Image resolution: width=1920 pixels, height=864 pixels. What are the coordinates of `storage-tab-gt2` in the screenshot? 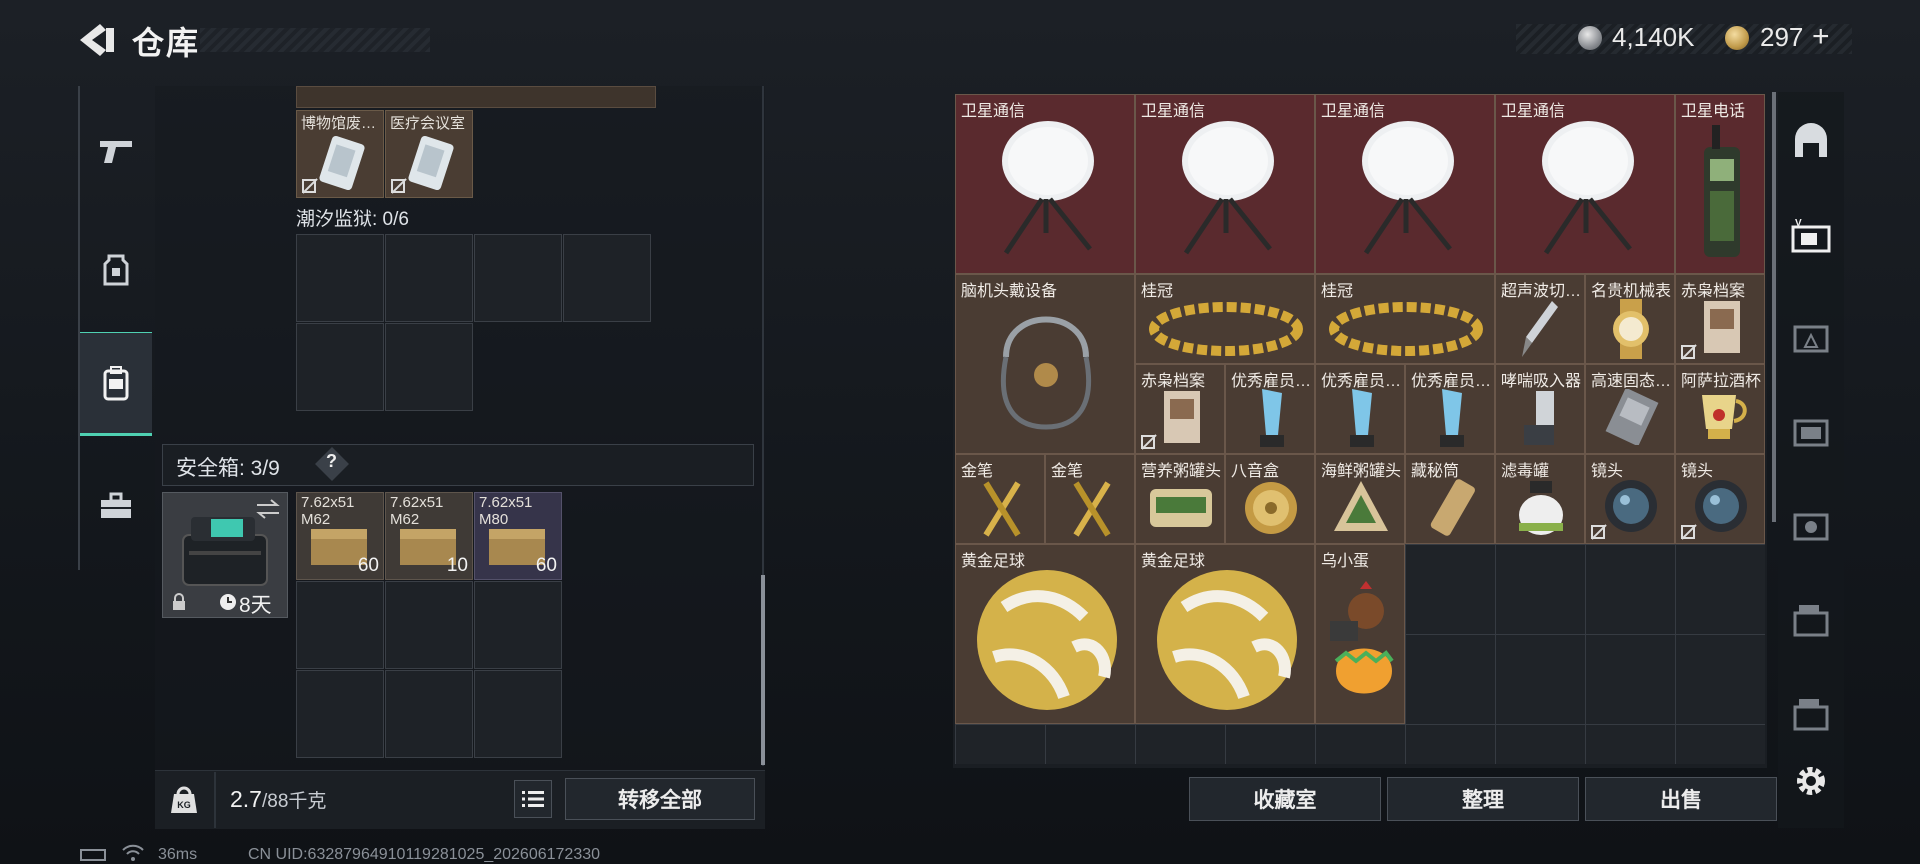 It's located at (1811, 713).